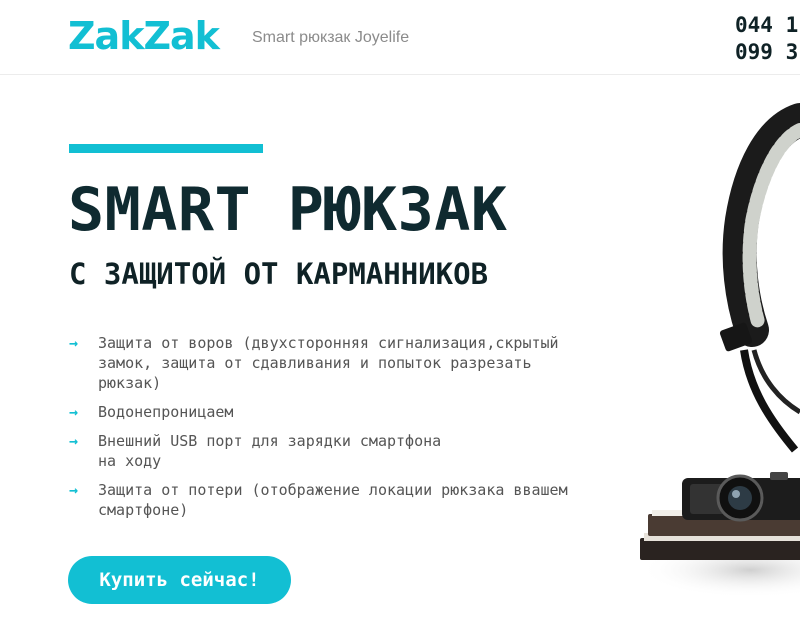  I want to click on hero-title: SMART РЮКЗАК, so click(288, 210).